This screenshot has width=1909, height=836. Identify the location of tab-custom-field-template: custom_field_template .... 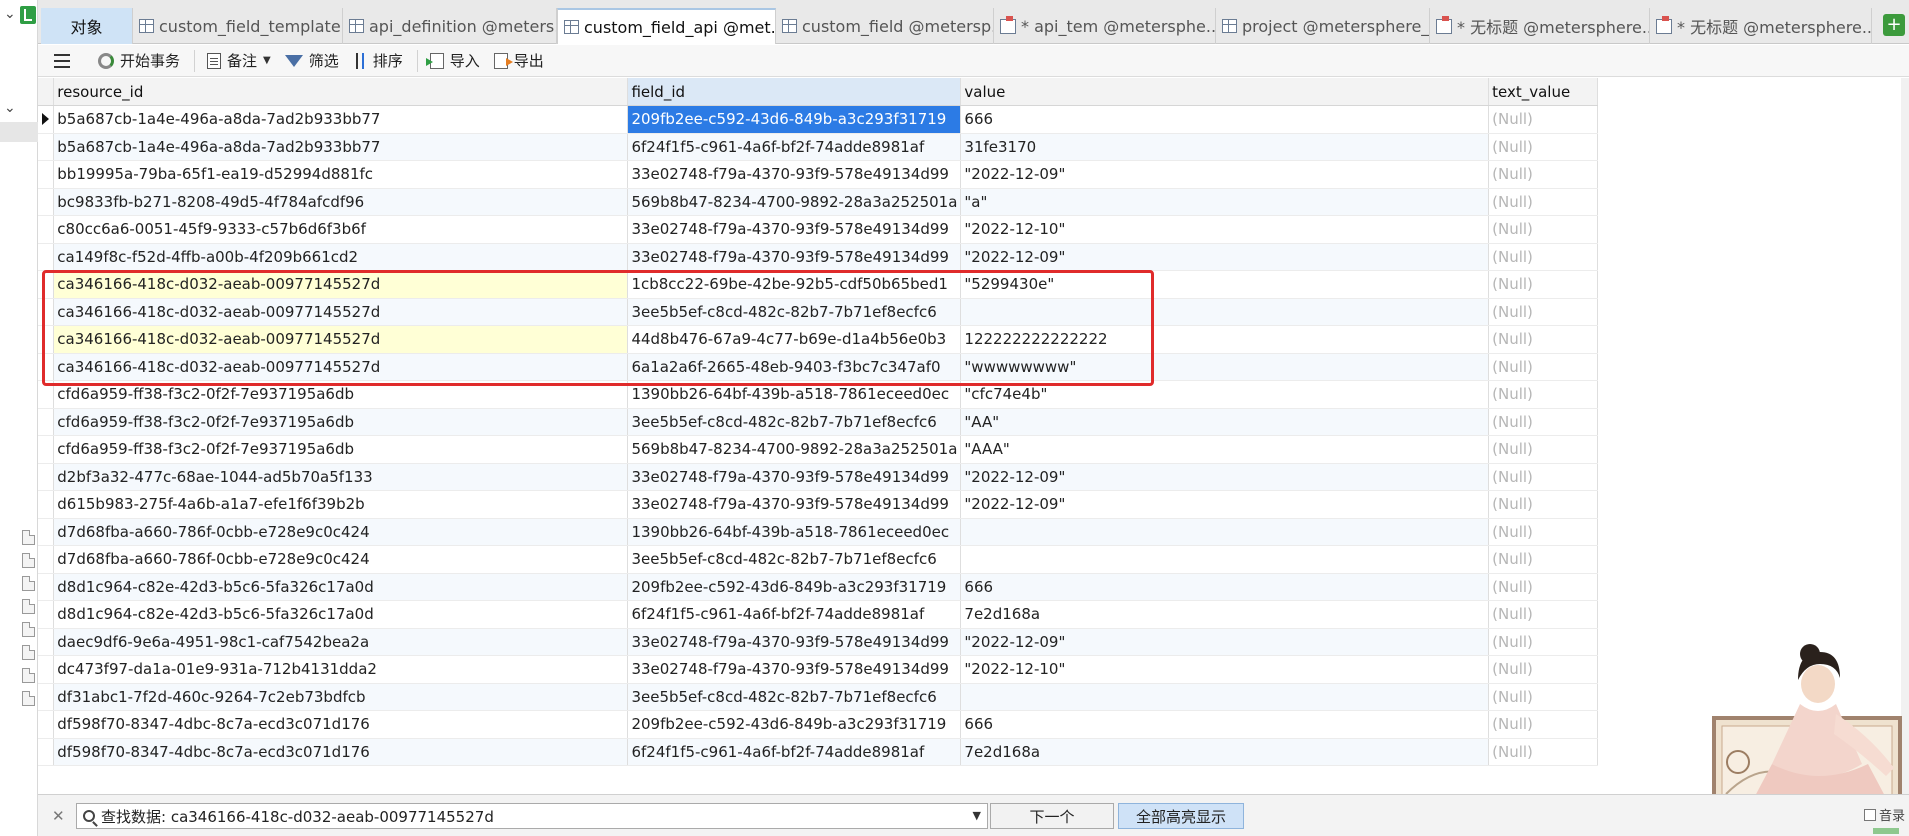
(238, 26).